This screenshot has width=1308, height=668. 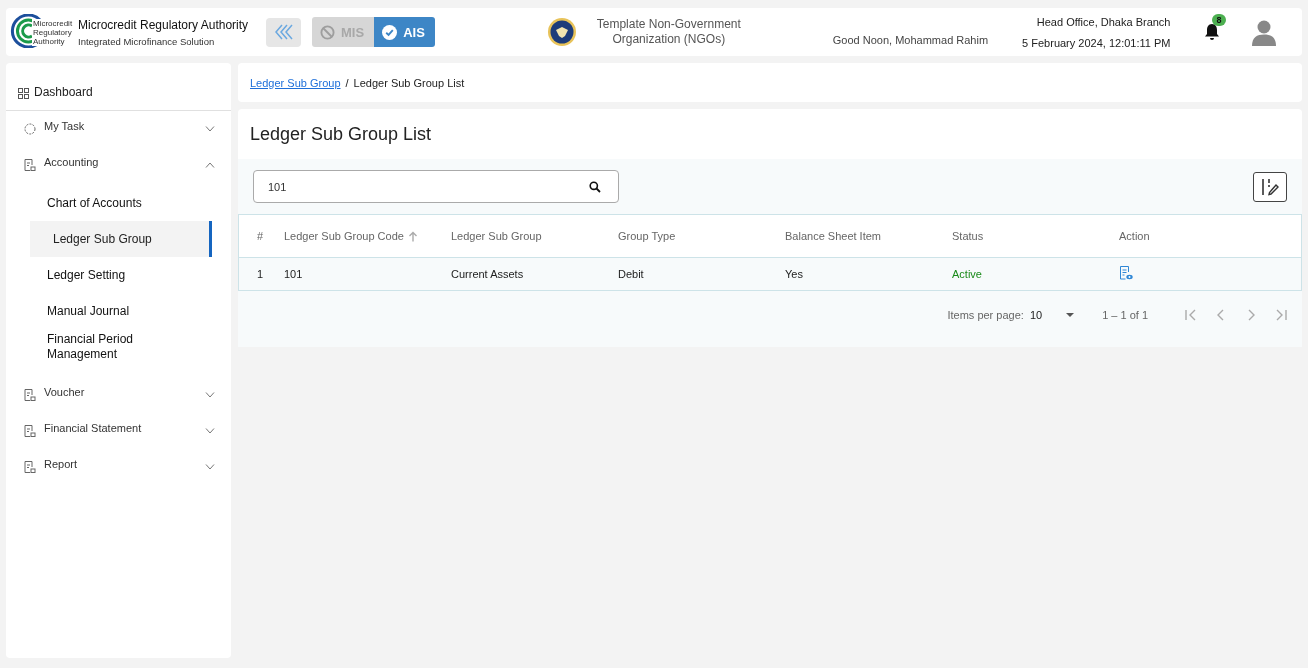 What do you see at coordinates (1103, 21) in the screenshot?
I see `branch-name: Head Office, Dhaka Branch` at bounding box center [1103, 21].